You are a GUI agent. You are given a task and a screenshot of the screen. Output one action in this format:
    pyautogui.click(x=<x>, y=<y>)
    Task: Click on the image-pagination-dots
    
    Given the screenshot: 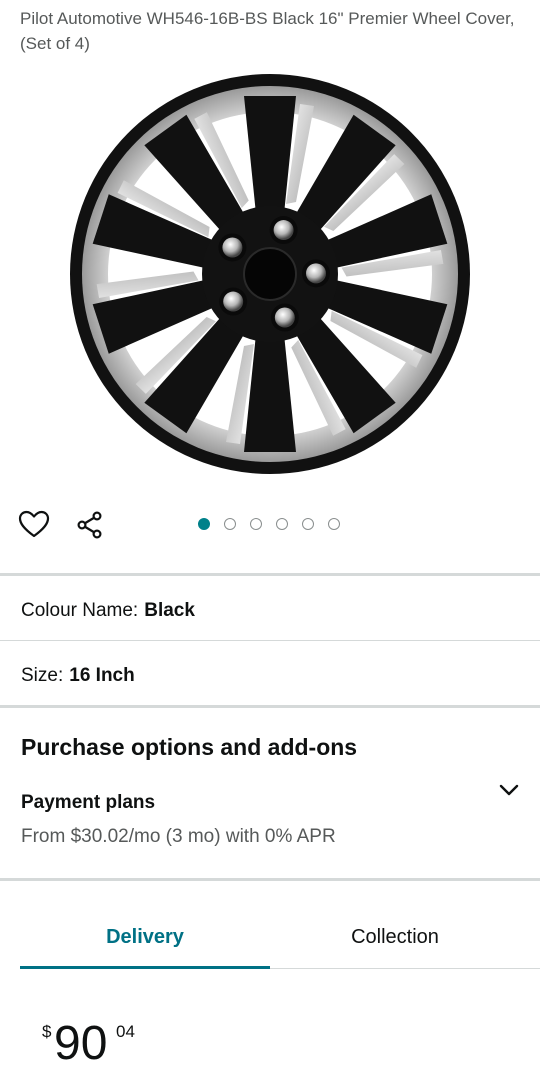 What is the action you would take?
    pyautogui.click(x=269, y=524)
    